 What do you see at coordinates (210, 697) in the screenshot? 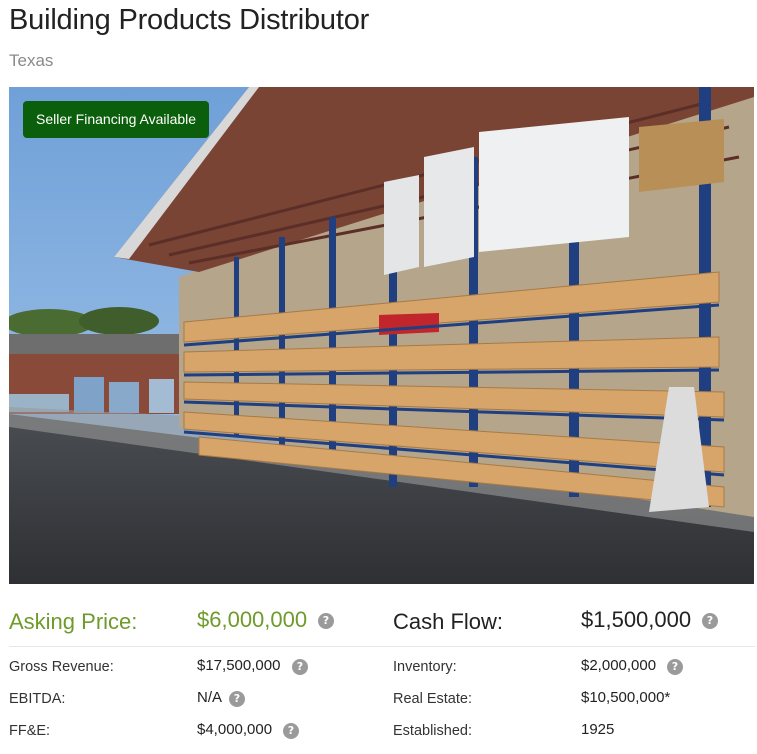
I see `ebitda-value: N/A` at bounding box center [210, 697].